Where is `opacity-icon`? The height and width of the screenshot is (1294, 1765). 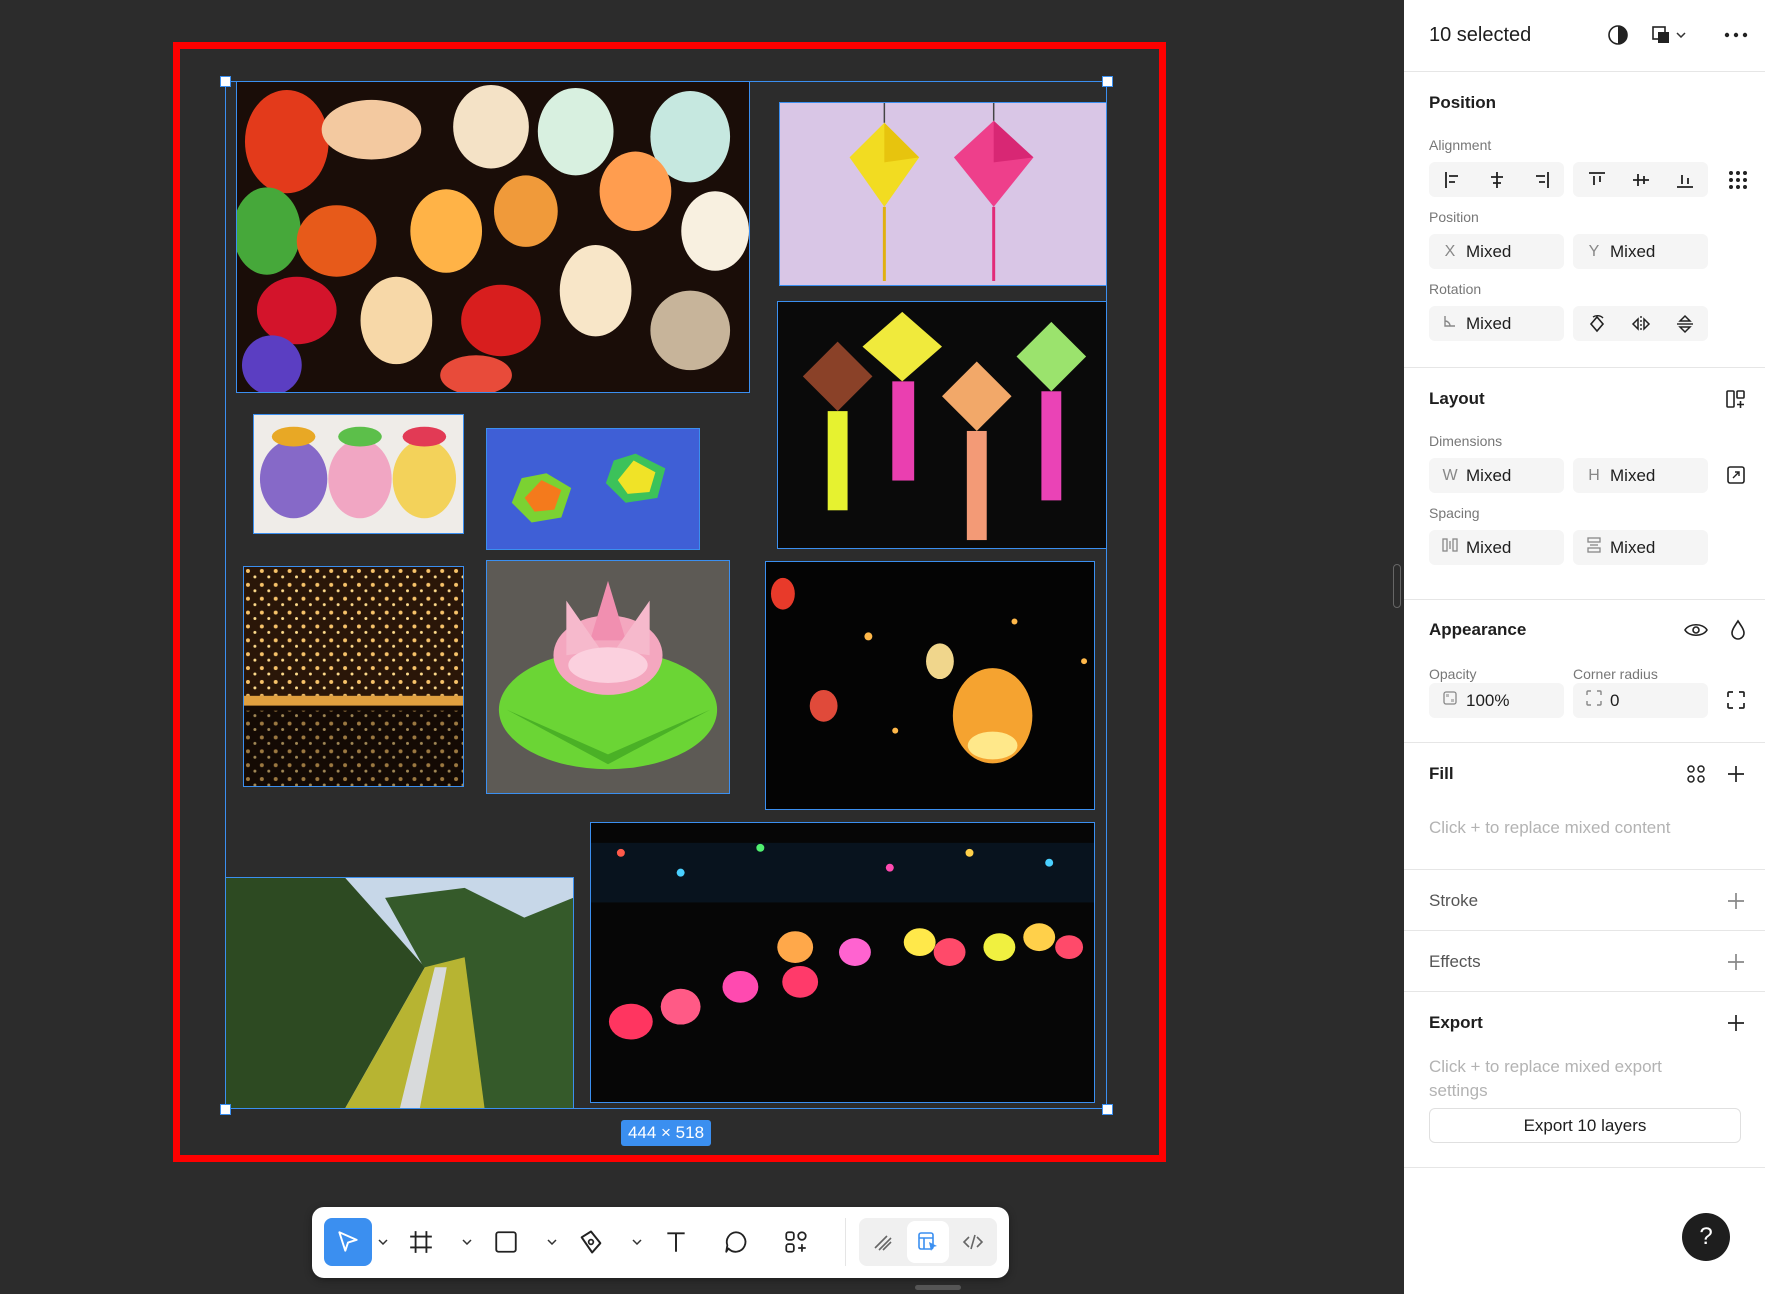 opacity-icon is located at coordinates (1450, 700).